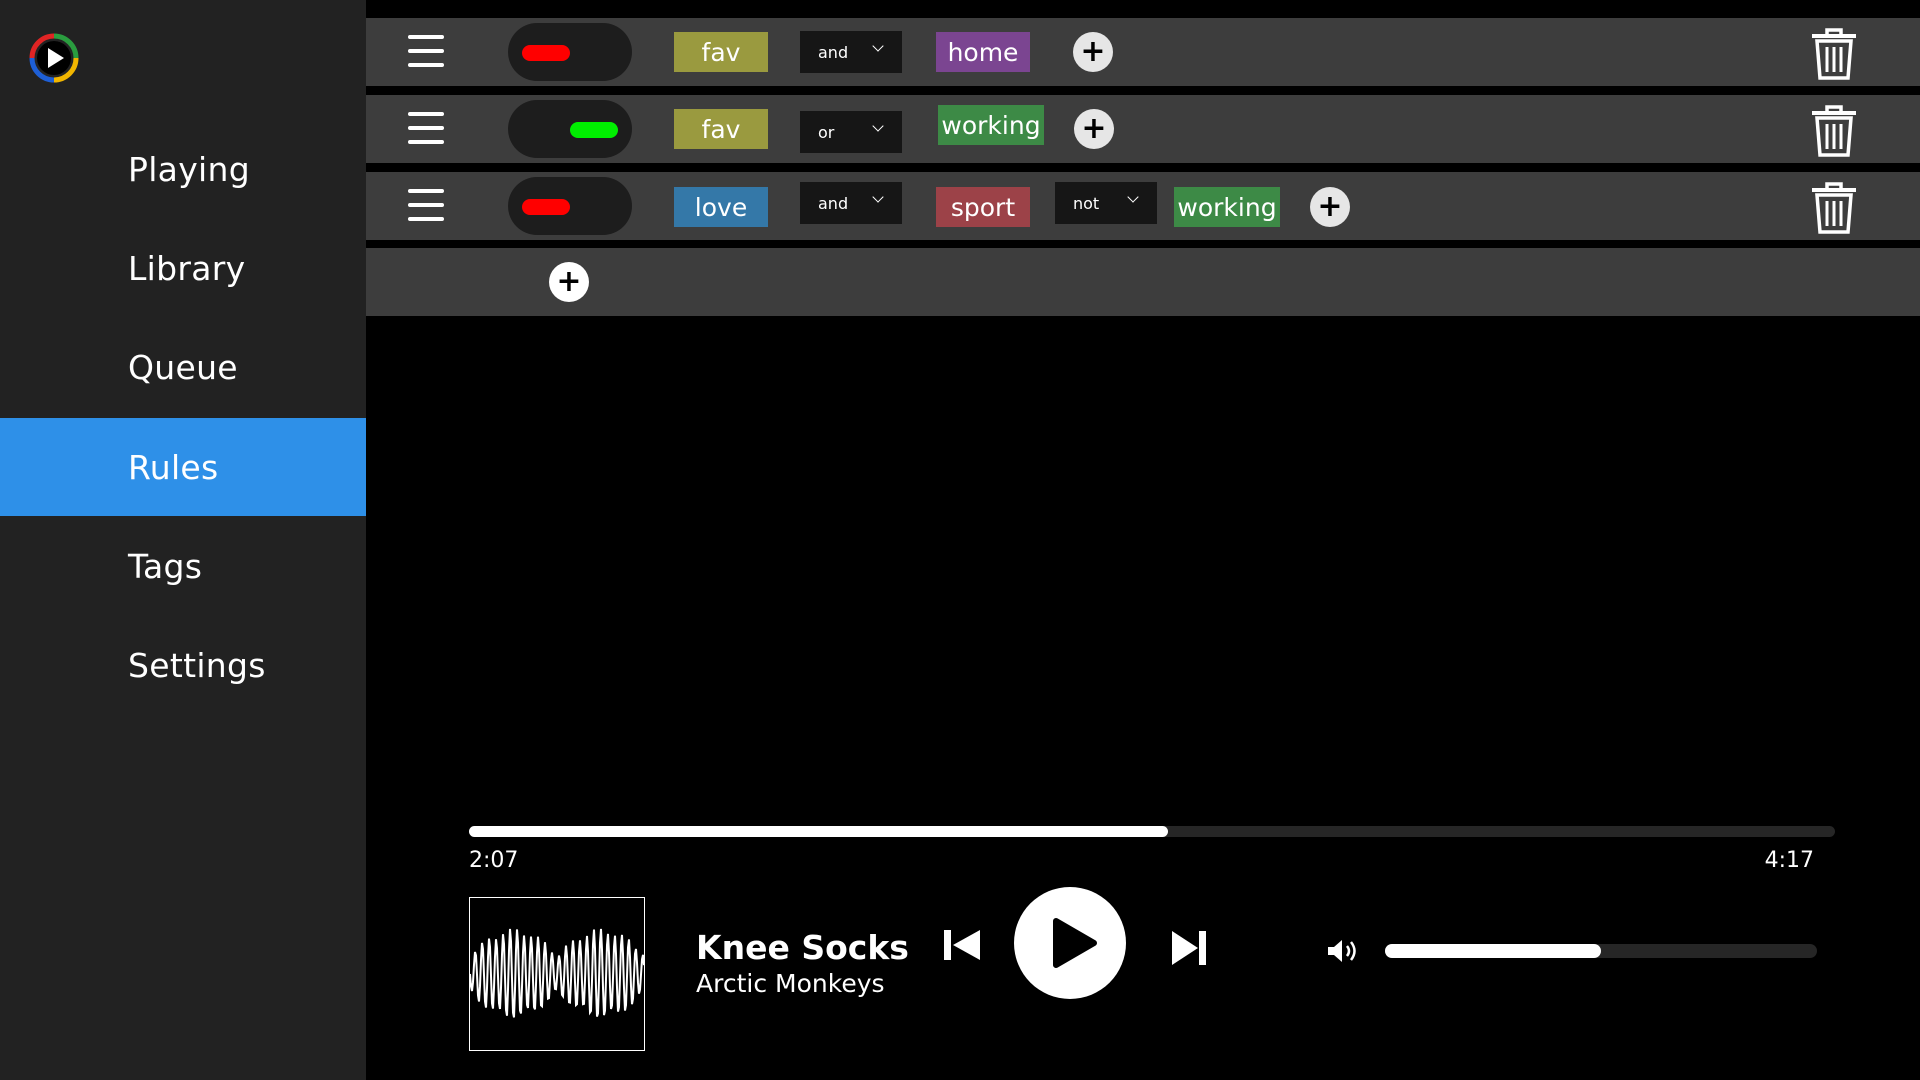 The width and height of the screenshot is (1920, 1080). I want to click on tag-chip: love, so click(721, 207).